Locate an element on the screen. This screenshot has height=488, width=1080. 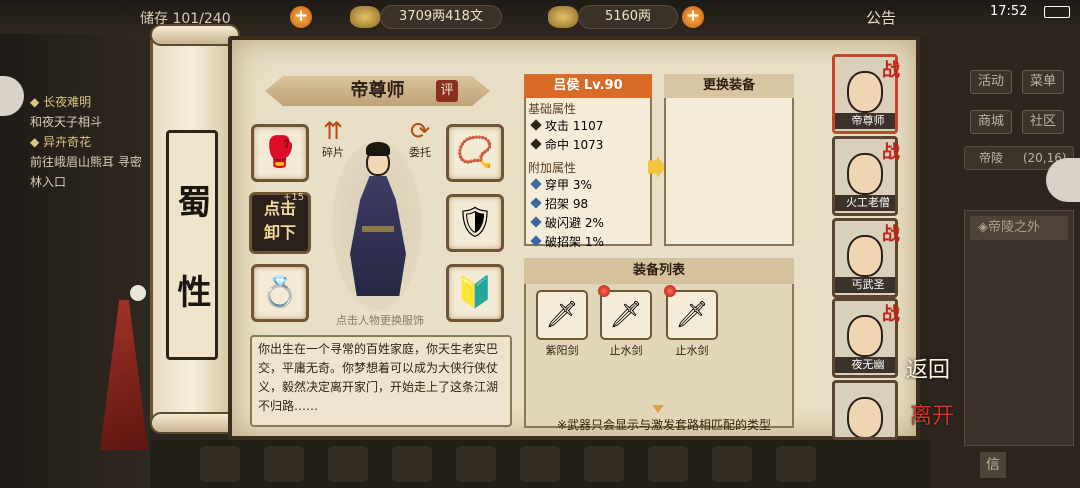
roster-name: 帝尊师 is located at coordinates (865, 121).